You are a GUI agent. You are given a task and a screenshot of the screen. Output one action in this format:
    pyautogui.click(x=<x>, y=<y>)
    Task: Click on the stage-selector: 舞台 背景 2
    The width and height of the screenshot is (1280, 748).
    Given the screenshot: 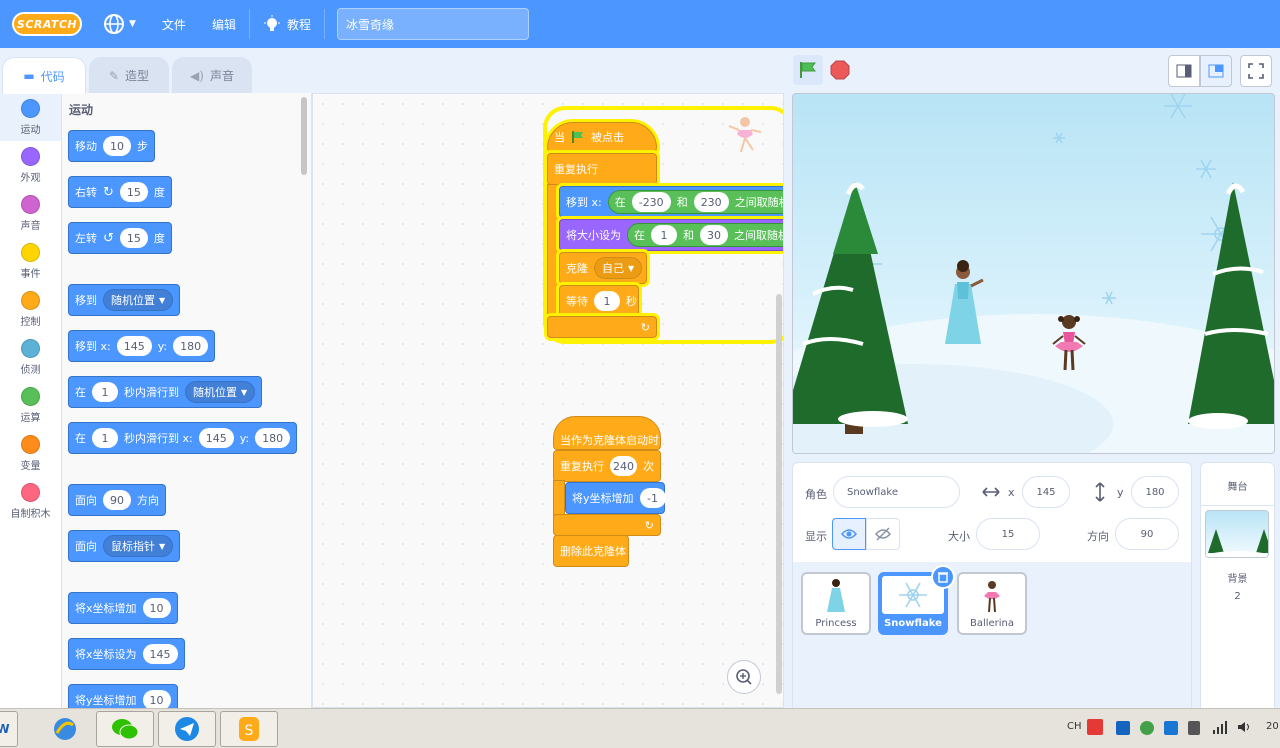 What is the action you would take?
    pyautogui.click(x=1237, y=605)
    